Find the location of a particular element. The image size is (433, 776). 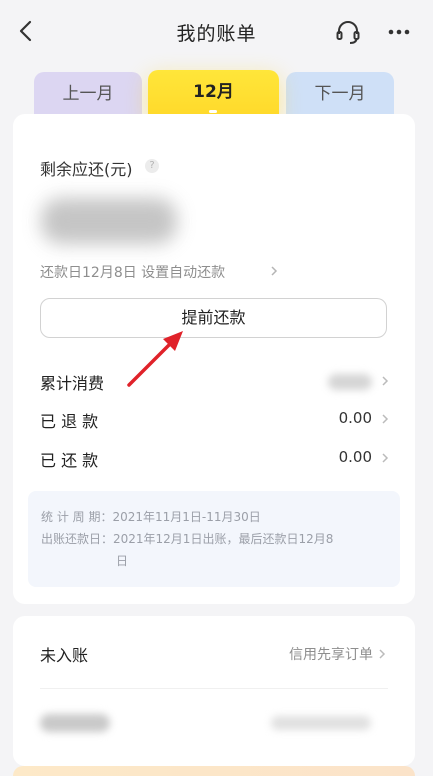

row-total-spending: 累计消费 is located at coordinates (215, 382).